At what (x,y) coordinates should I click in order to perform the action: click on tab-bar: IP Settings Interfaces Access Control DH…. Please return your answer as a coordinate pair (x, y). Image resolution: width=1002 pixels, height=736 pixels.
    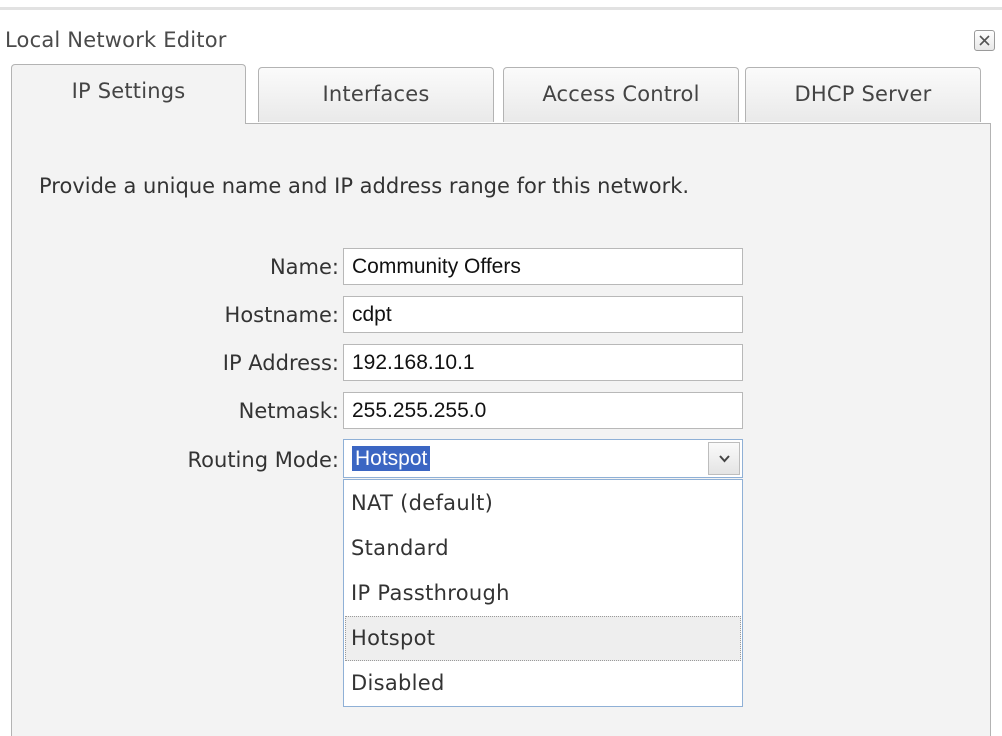
    Looking at the image, I should click on (501, 94).